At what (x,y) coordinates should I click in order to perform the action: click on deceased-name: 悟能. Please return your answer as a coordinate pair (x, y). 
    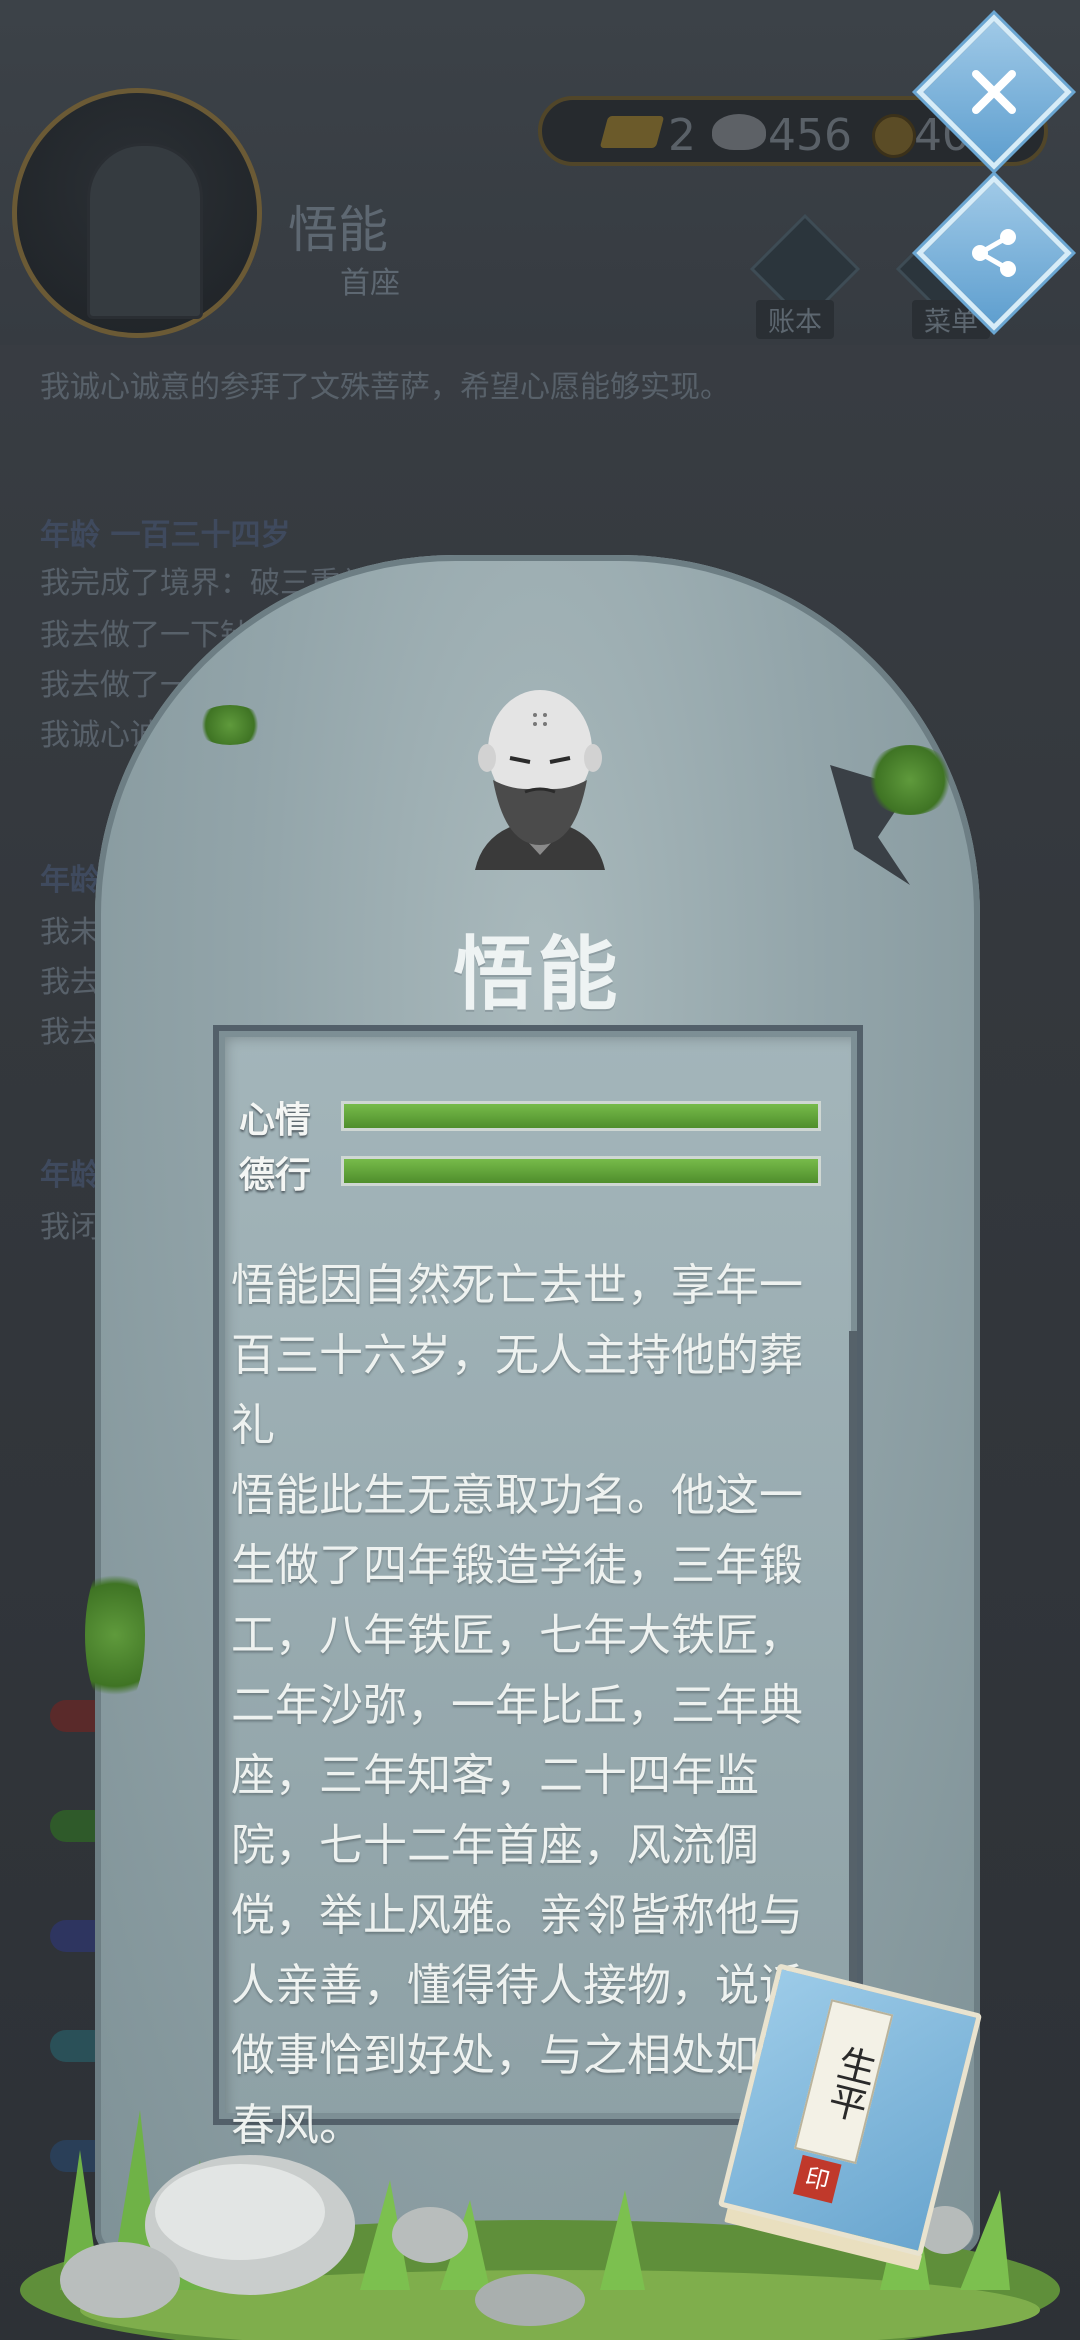
    Looking at the image, I should click on (537, 974).